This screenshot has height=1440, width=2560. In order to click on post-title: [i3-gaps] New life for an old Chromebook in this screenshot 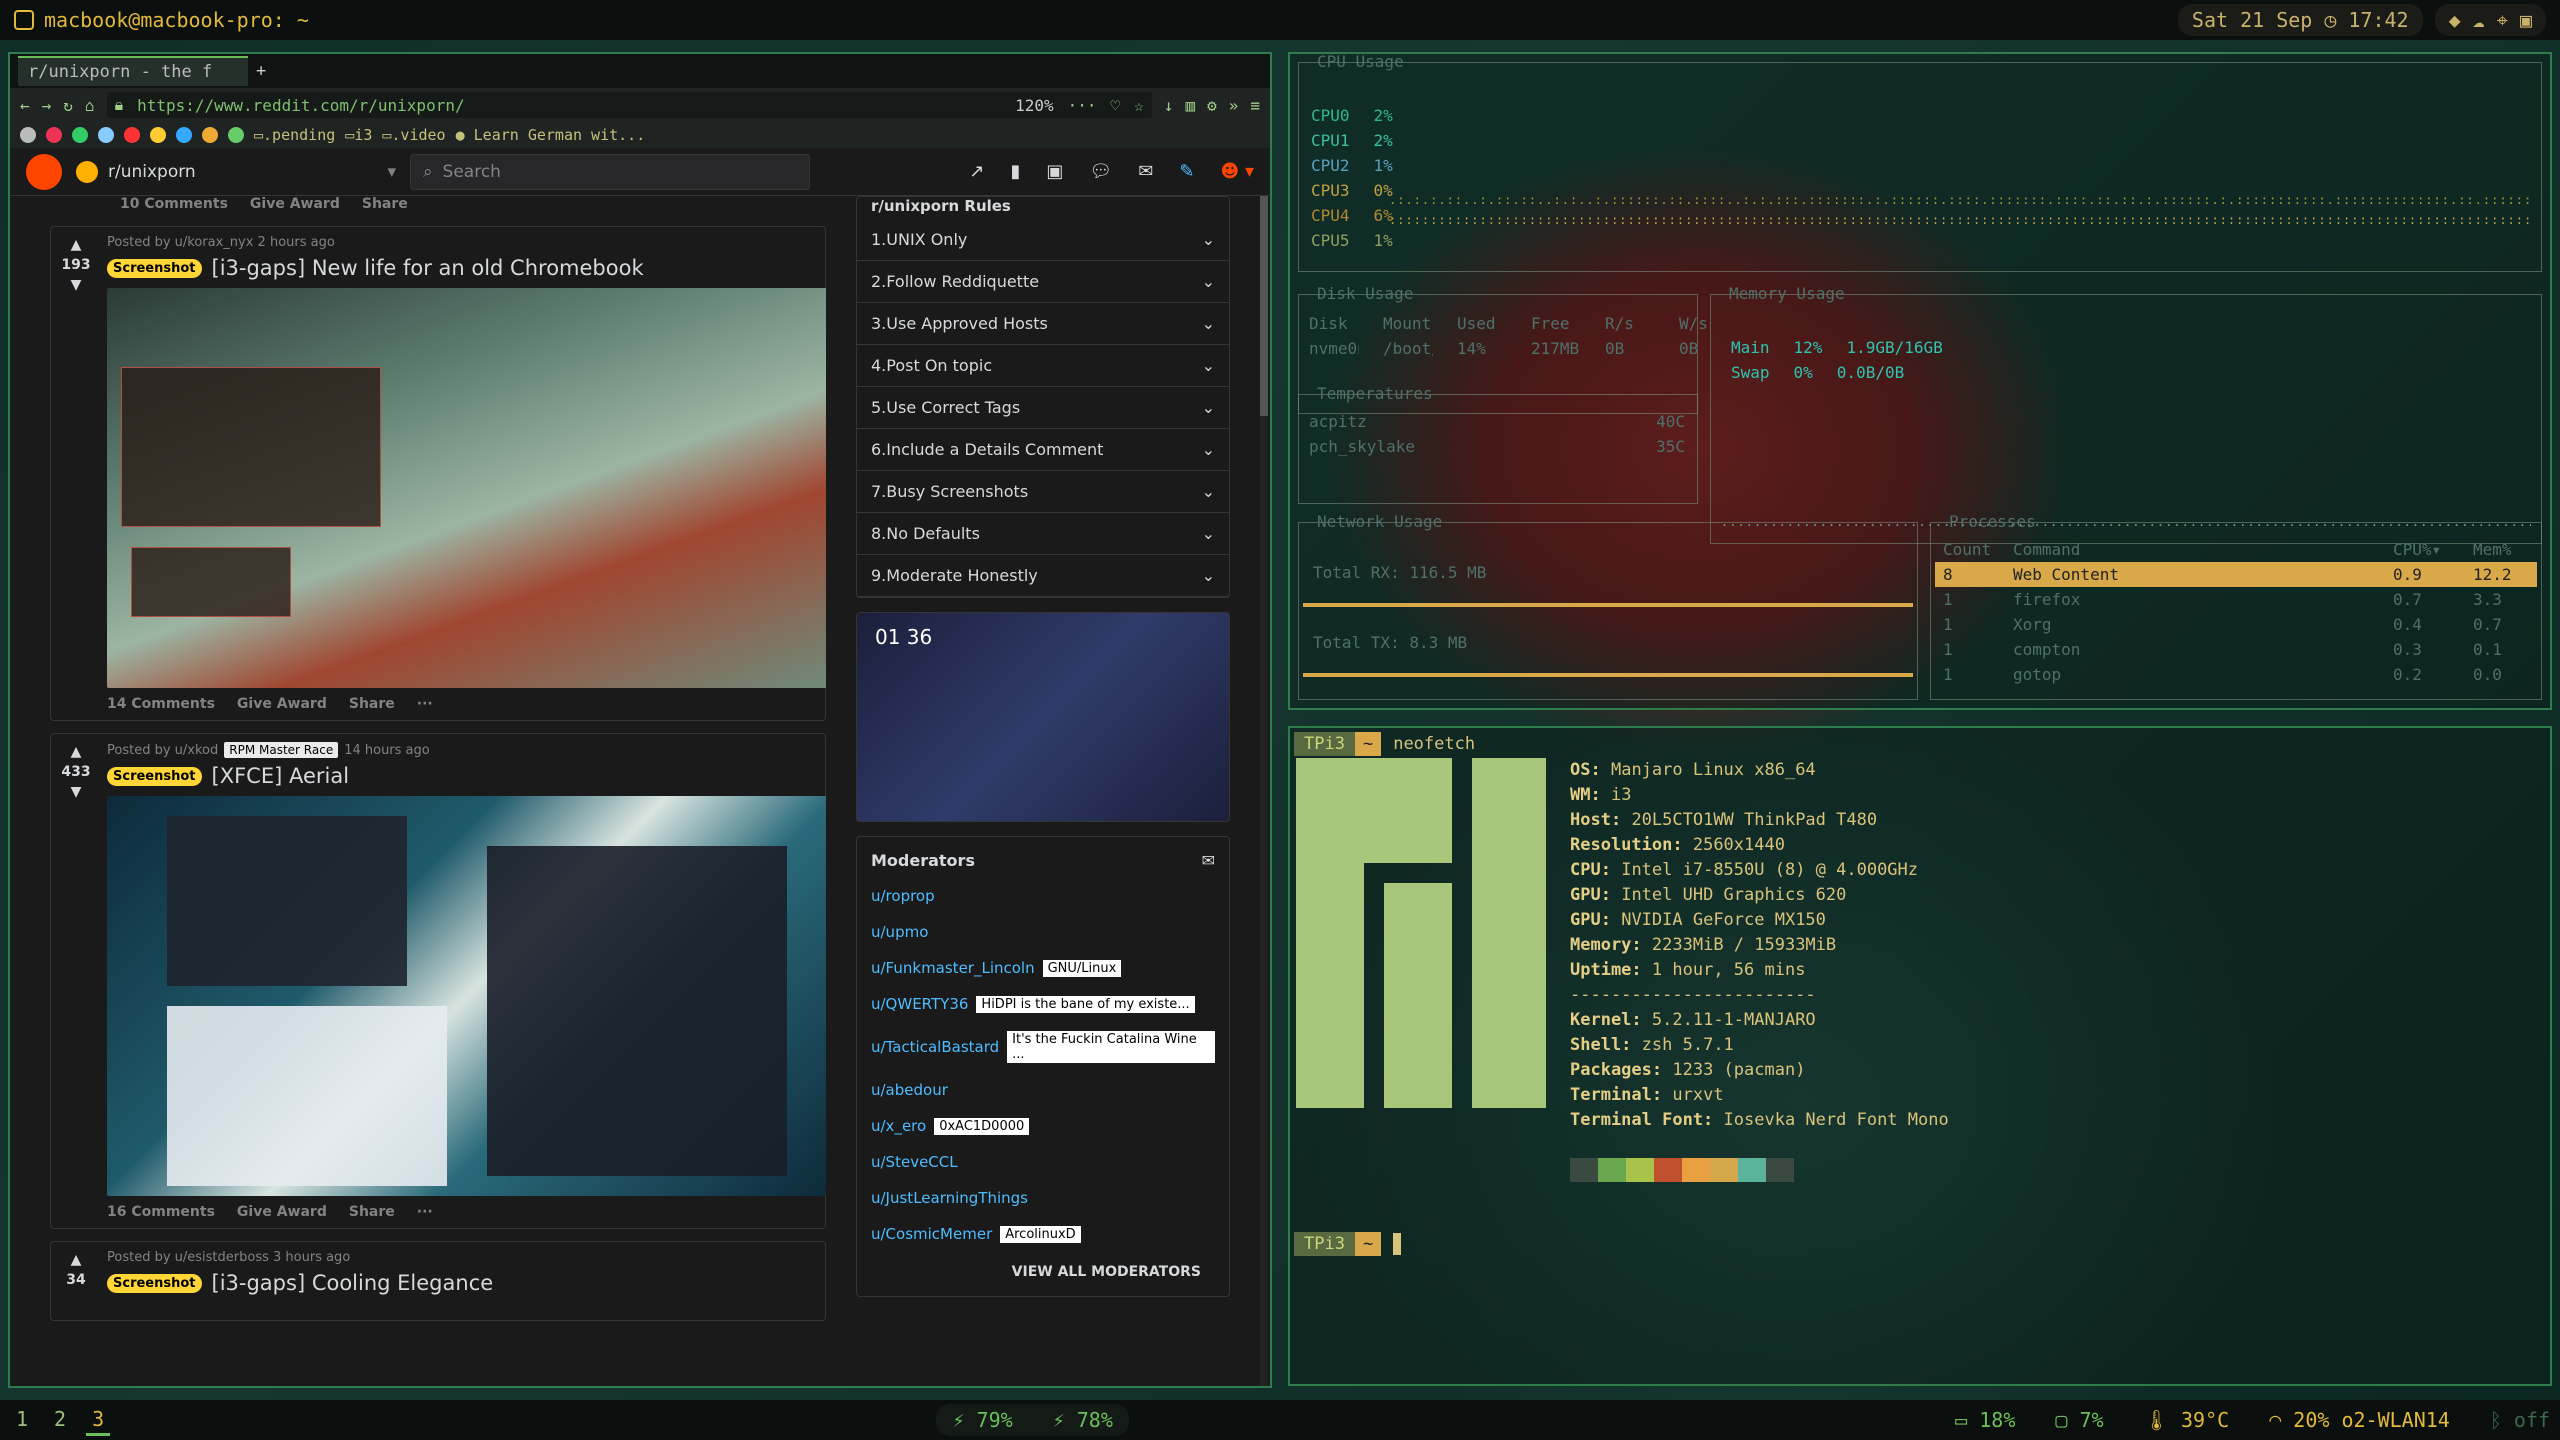, I will do `click(428, 268)`.